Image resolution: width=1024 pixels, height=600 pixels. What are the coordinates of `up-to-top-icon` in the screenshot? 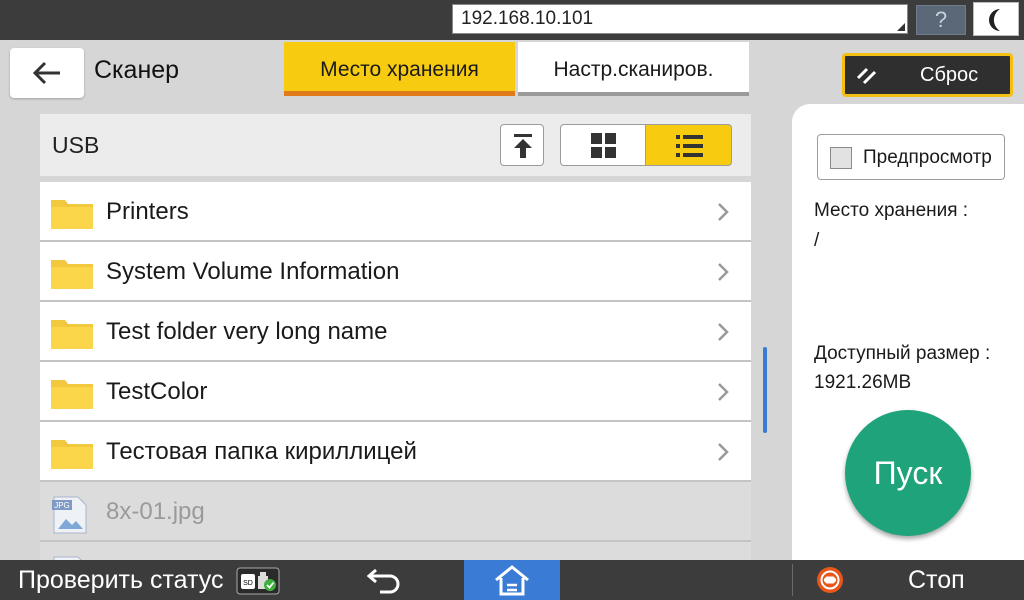 It's located at (523, 146).